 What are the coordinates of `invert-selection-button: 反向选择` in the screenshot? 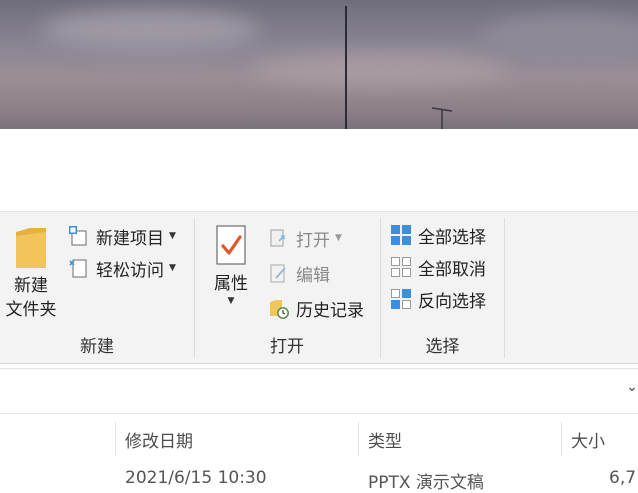 It's located at (438, 299).